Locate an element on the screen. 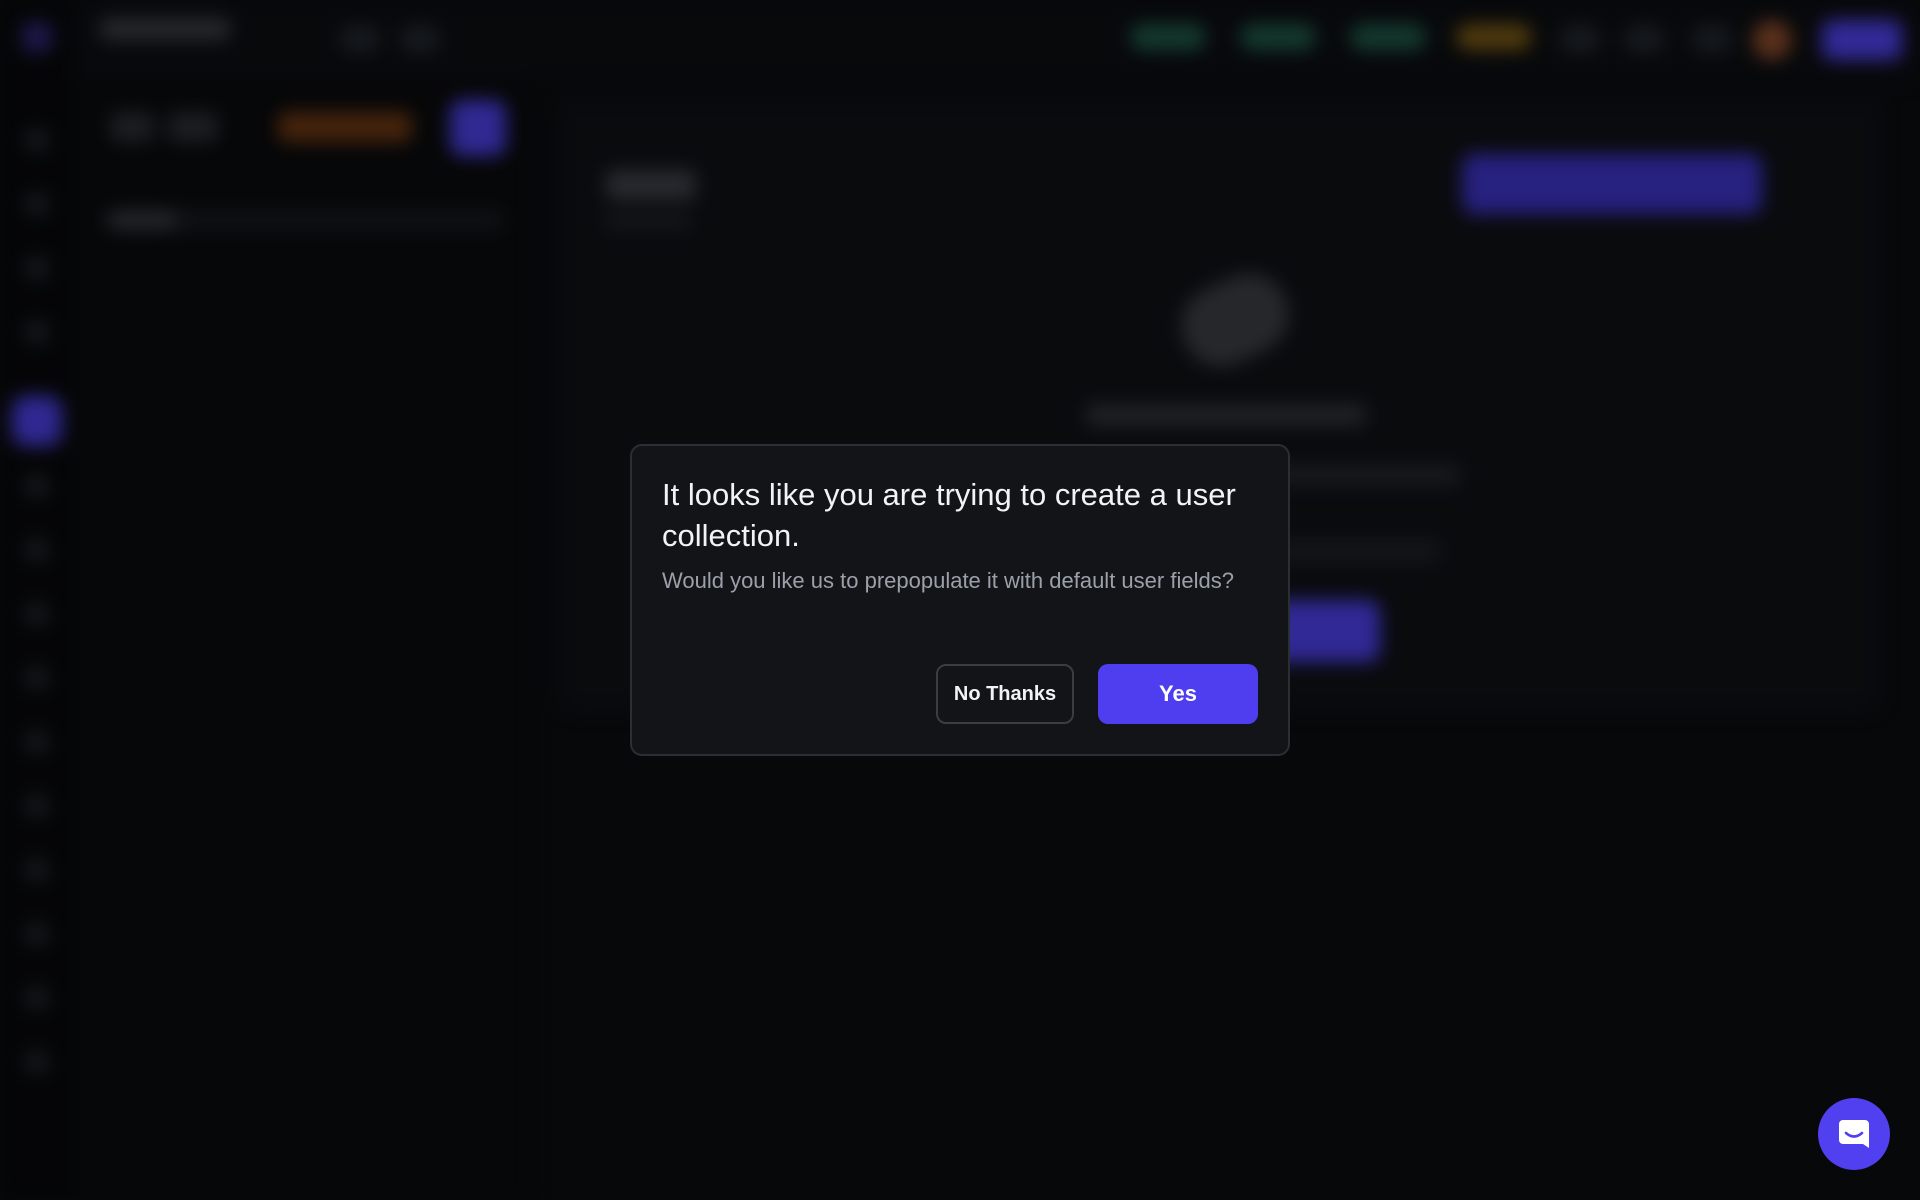 The width and height of the screenshot is (1920, 1200). chat-launcher-button is located at coordinates (1854, 1134).